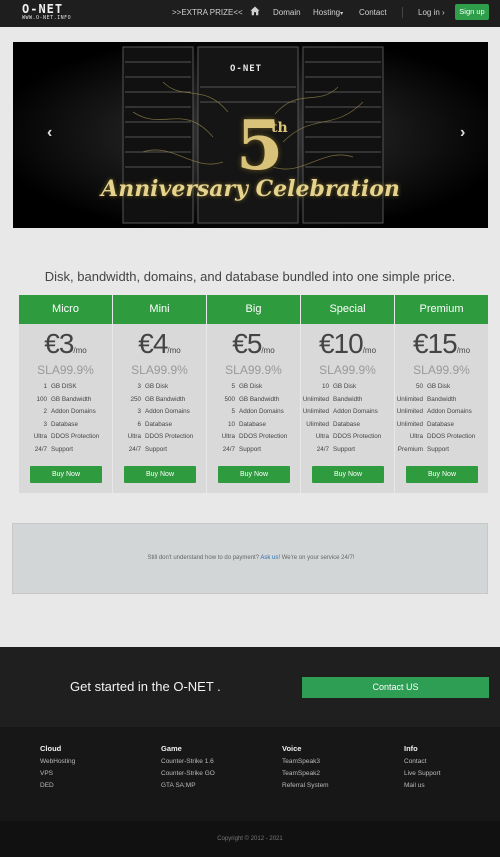  I want to click on footer-link: VPS, so click(57, 774).